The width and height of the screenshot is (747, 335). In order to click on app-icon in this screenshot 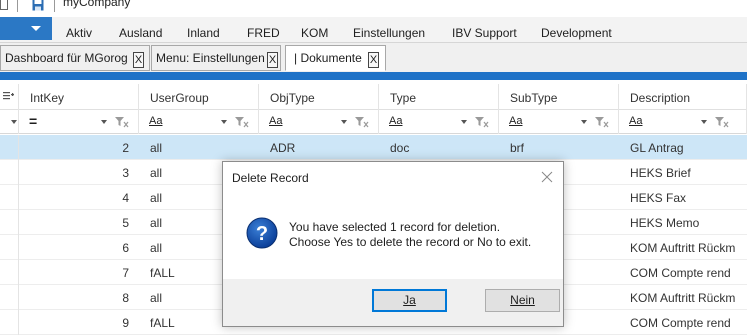, I will do `click(4, 5)`.